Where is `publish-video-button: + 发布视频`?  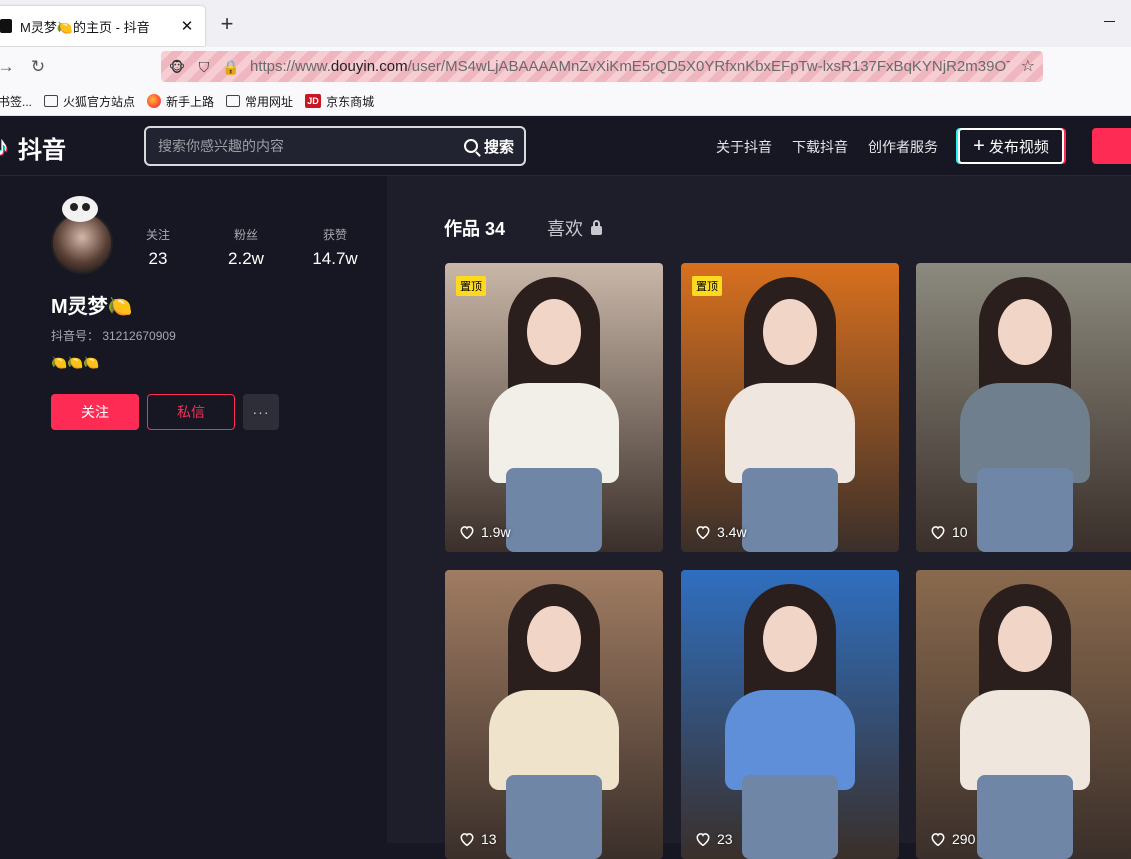 publish-video-button: + 发布视频 is located at coordinates (1011, 146).